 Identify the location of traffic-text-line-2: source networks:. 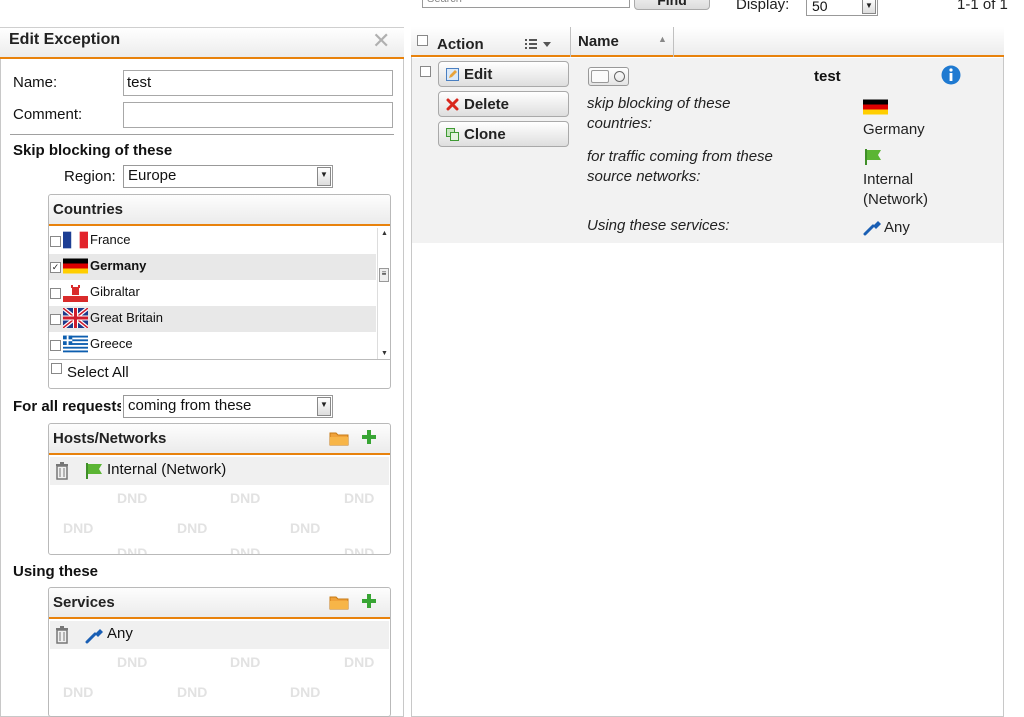
(644, 176).